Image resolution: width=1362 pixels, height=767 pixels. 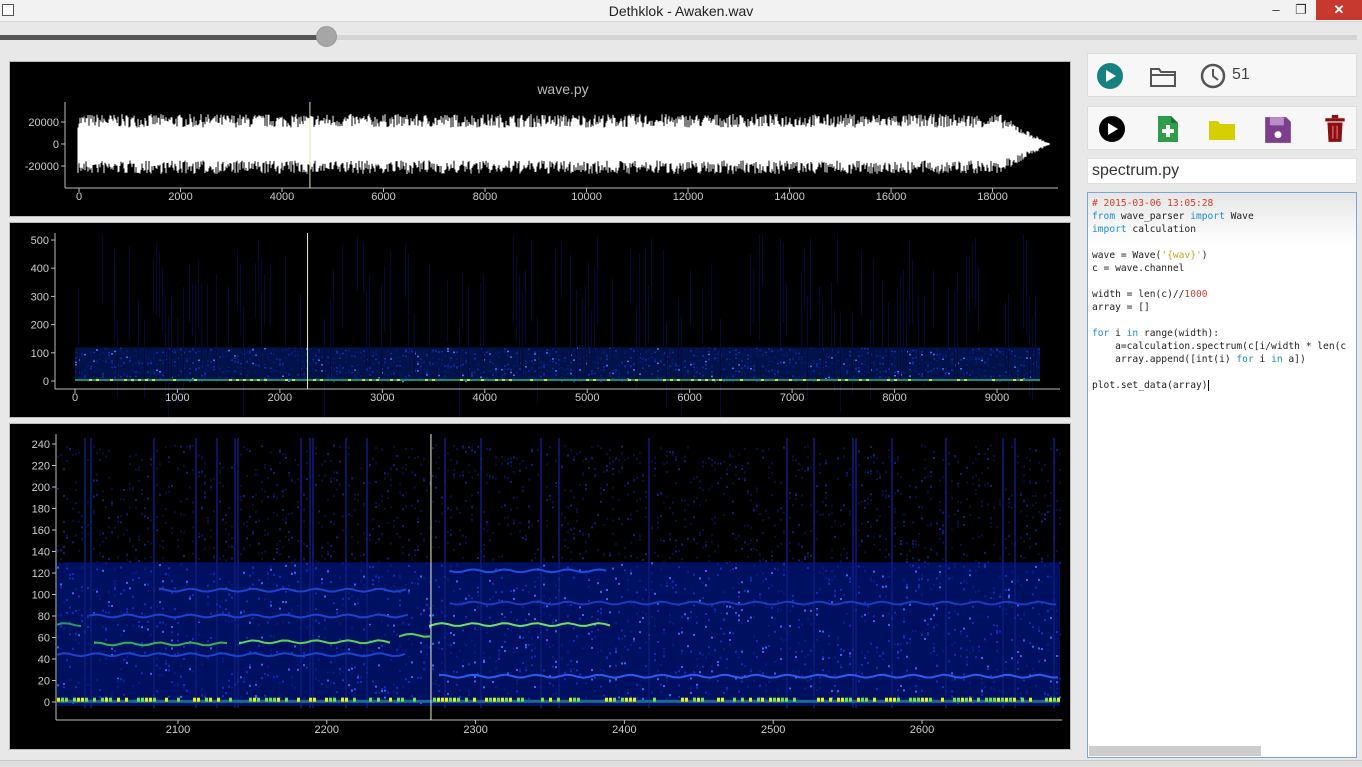 What do you see at coordinates (792, 398) in the screenshot?
I see `spectrogram-x-tick-label: 7000` at bounding box center [792, 398].